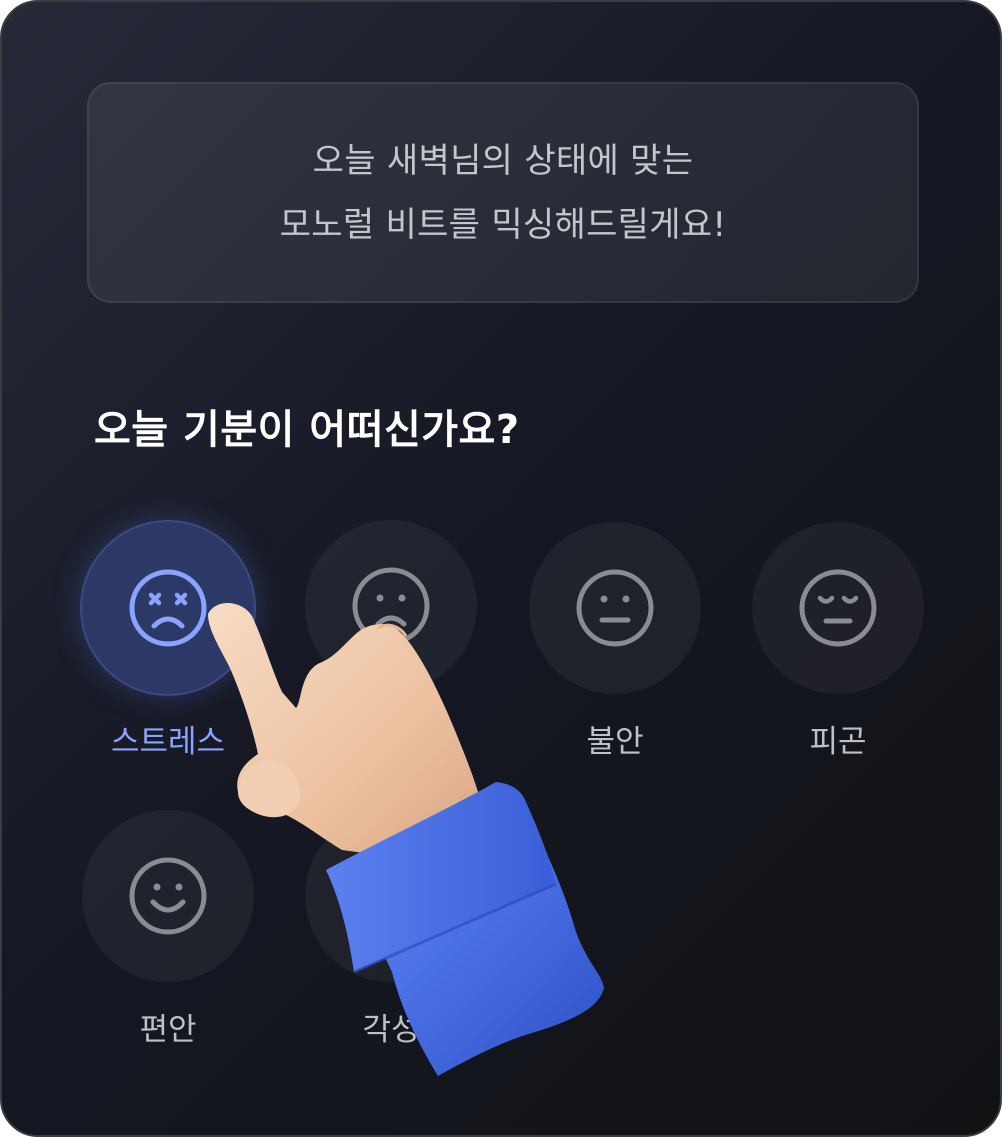 The height and width of the screenshot is (1137, 1002). I want to click on stressed-face-icon, so click(168, 608).